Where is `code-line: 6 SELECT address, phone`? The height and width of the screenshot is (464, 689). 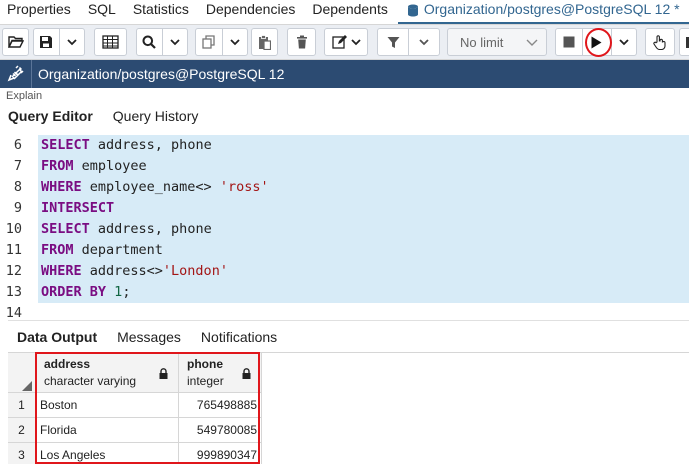 code-line: 6 SELECT address, phone is located at coordinates (344, 145).